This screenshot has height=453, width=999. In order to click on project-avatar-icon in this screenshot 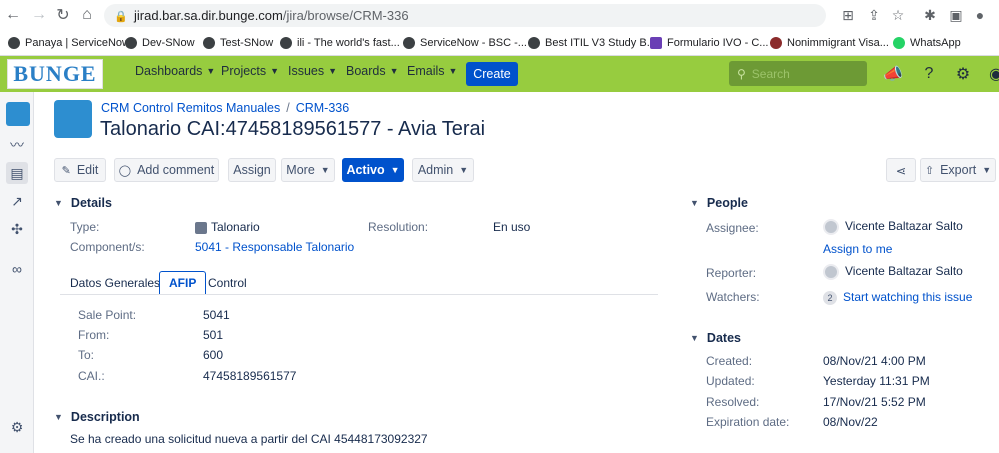, I will do `click(18, 114)`.